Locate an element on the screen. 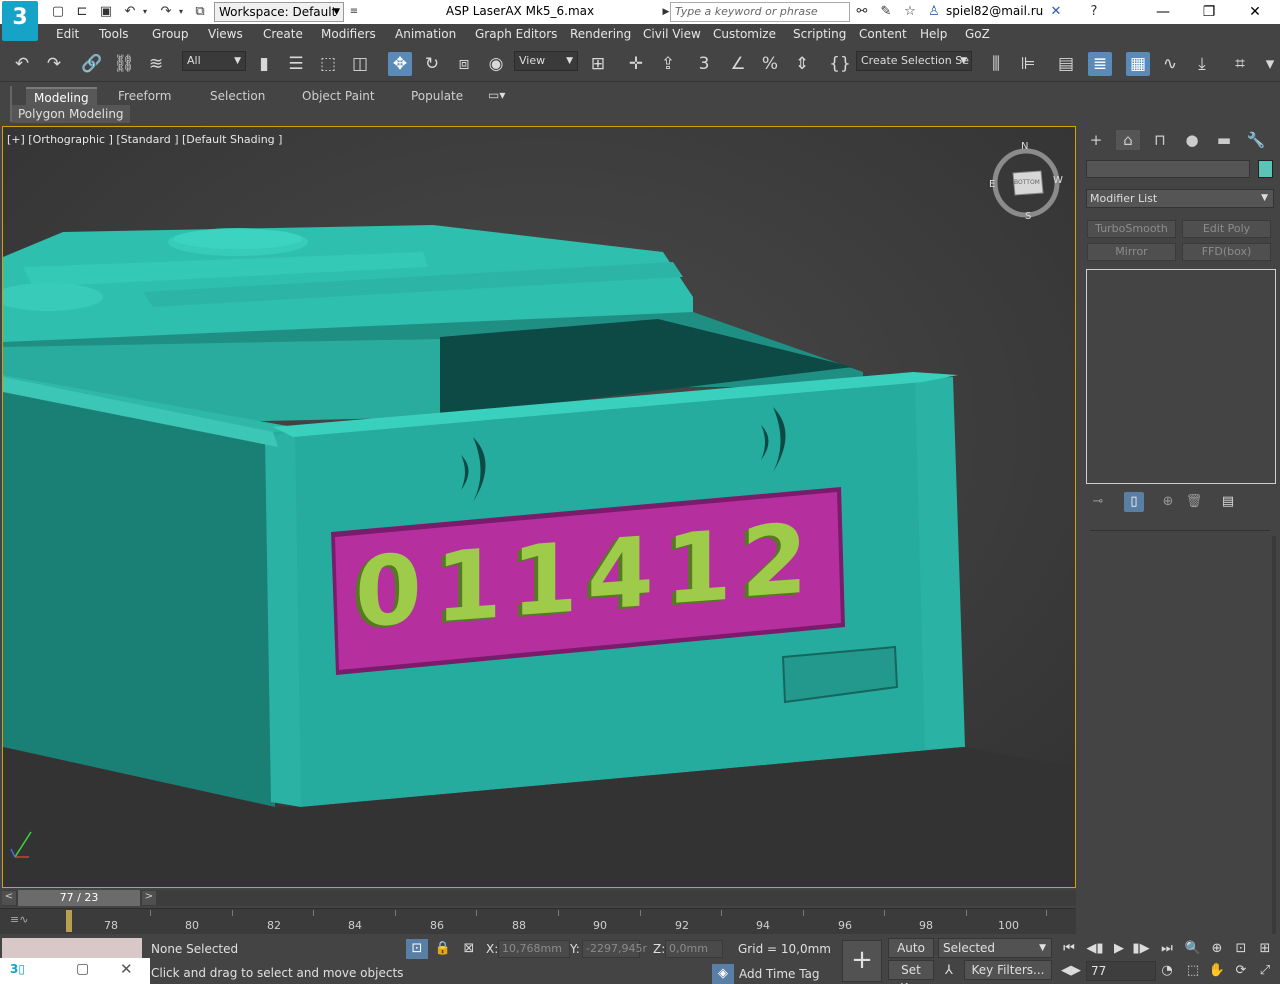 Image resolution: width=1280 pixels, height=984 pixels. toolbar-overflow-icon: ▾ is located at coordinates (1270, 64).